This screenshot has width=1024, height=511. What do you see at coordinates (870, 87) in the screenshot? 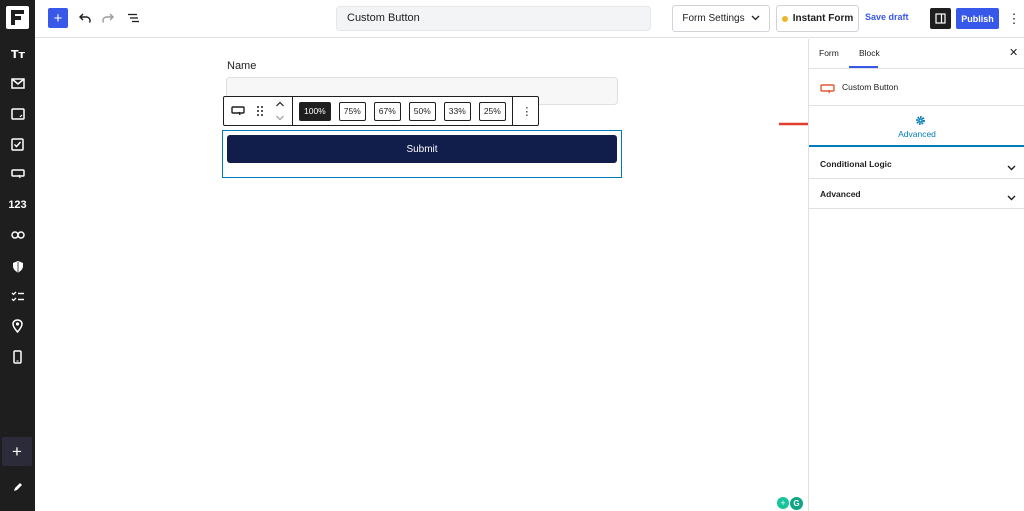
I see `block-card-title: Custom Button` at bounding box center [870, 87].